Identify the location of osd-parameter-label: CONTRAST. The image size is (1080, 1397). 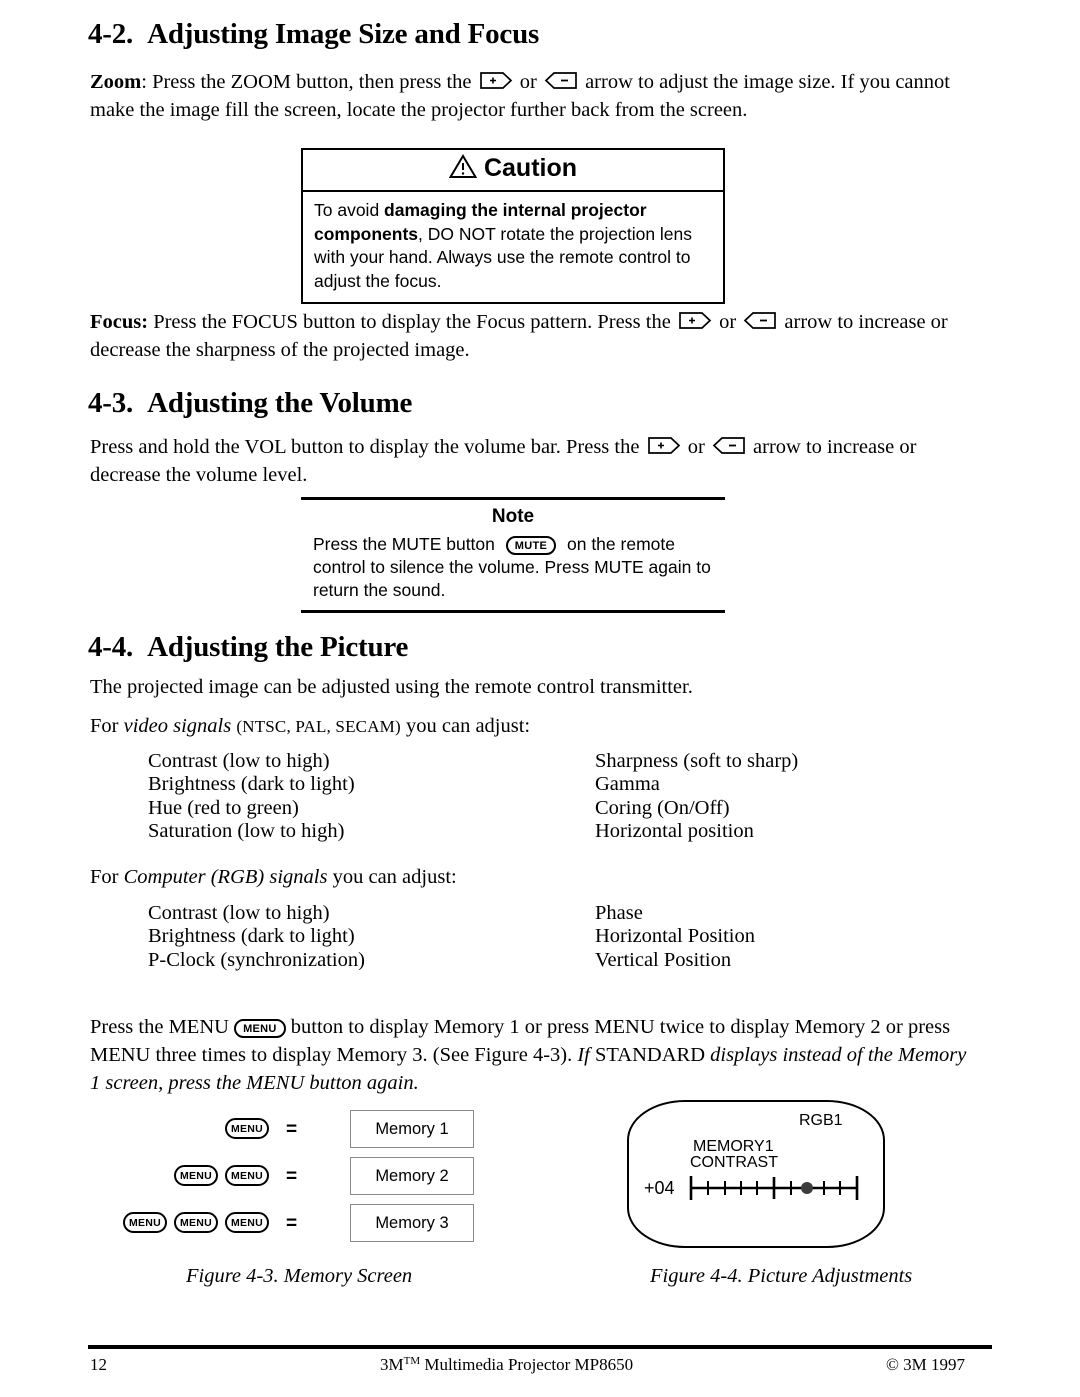
(734, 1162).